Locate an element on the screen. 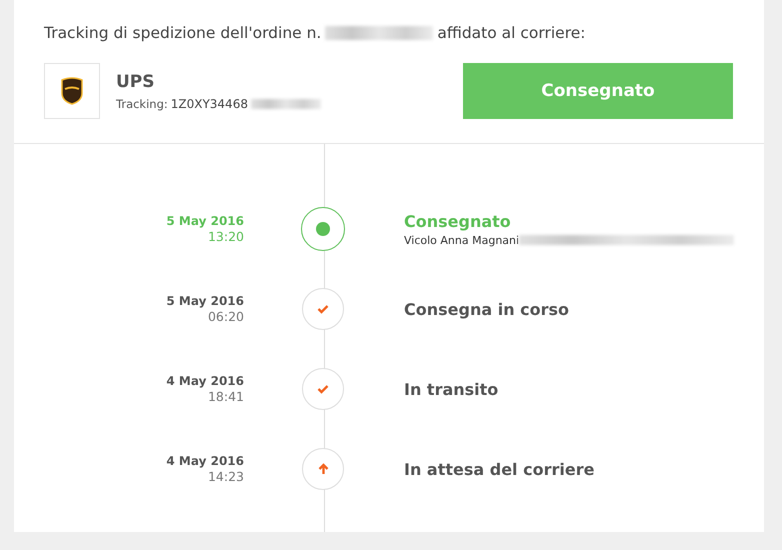  current-dot-icon is located at coordinates (323, 229).